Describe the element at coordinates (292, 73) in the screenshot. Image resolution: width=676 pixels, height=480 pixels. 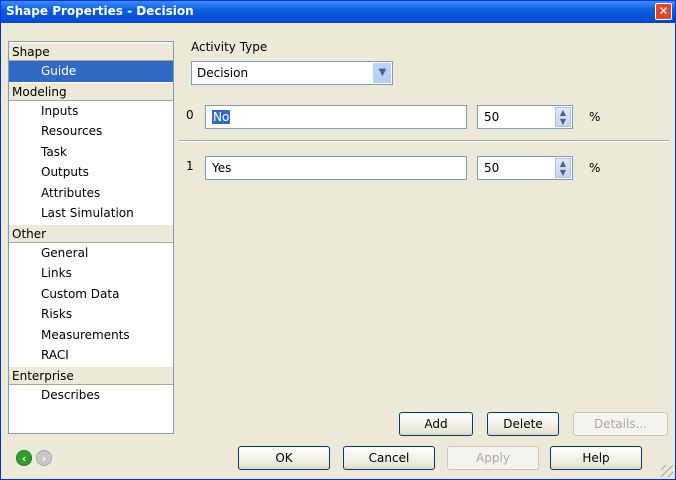
I see `activity-type-select: Decision ▼` at that location.